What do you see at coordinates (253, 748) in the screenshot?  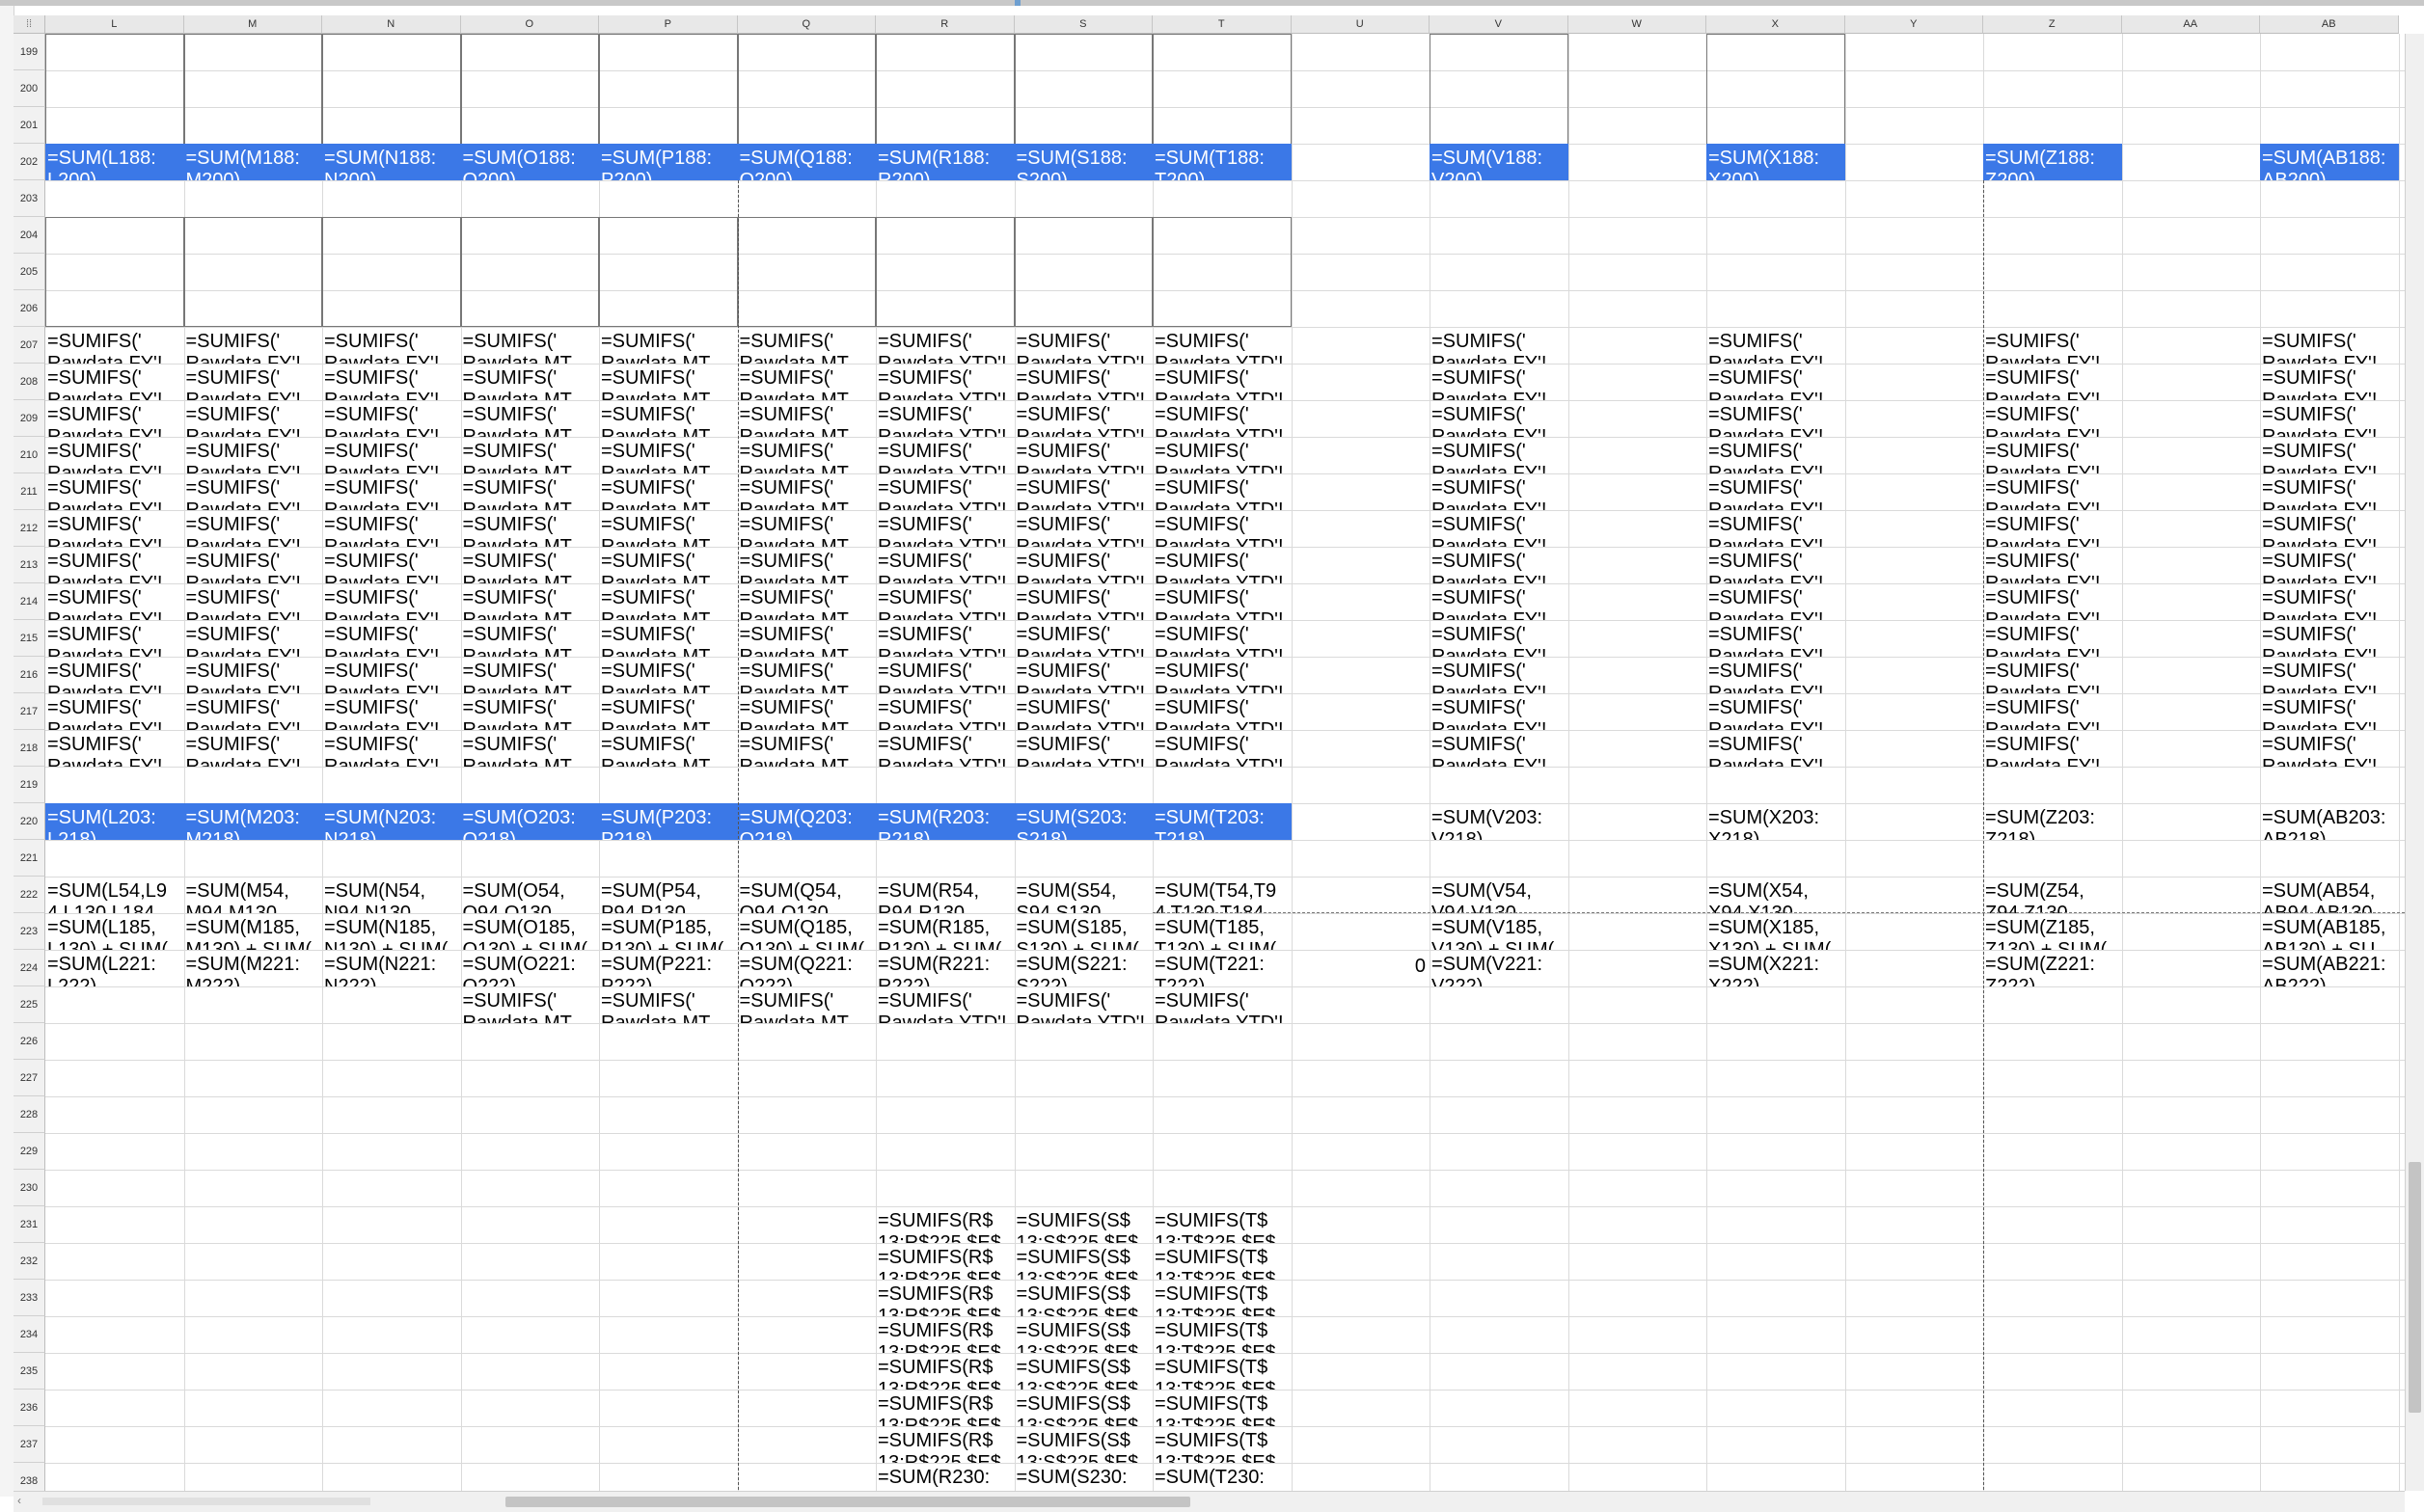 I see `cell-m218: =SUMIFS(' Rawdata FY'!` at bounding box center [253, 748].